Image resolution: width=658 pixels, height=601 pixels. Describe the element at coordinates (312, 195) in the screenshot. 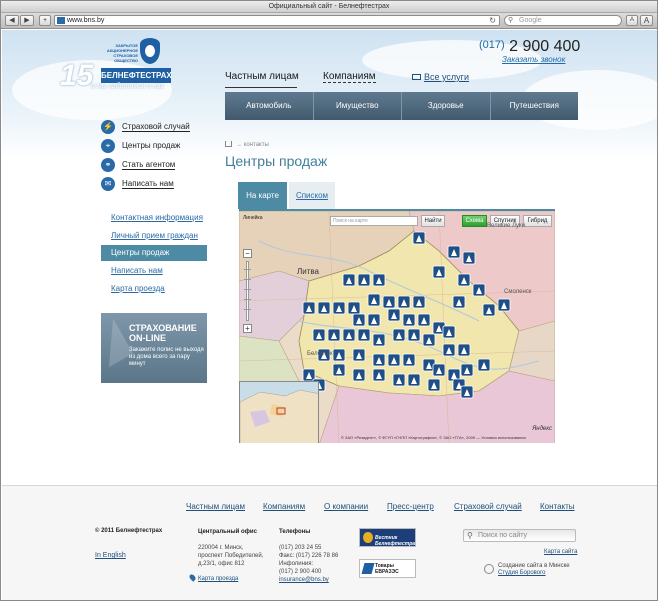

I see `tab-list: Списком` at that location.